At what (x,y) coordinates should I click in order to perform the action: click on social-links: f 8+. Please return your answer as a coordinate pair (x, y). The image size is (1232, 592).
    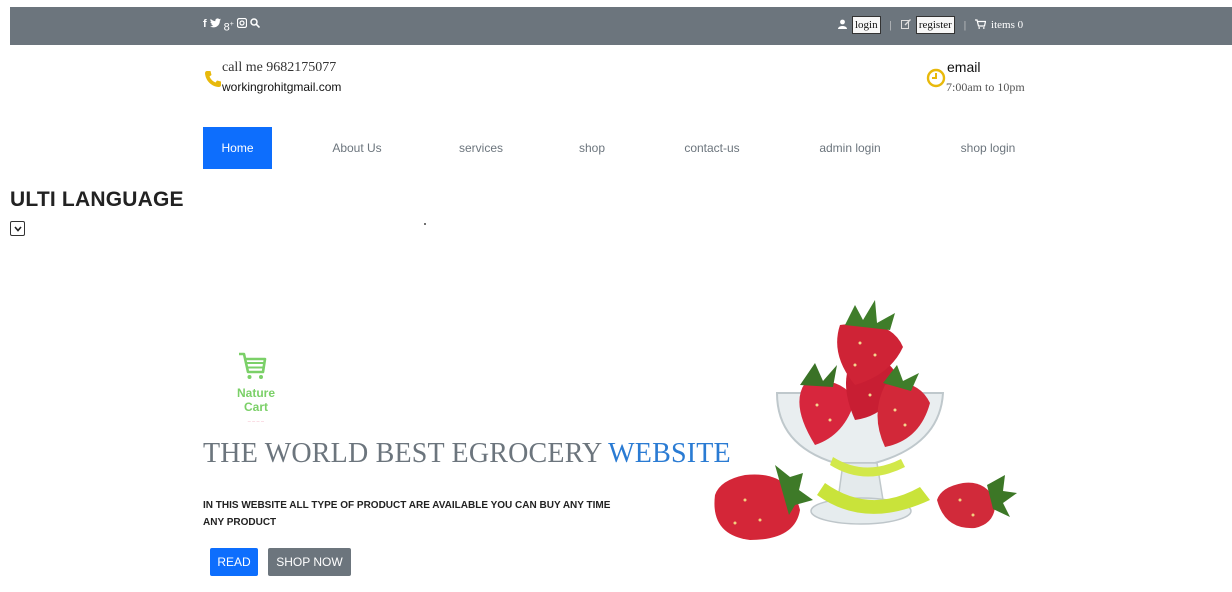
    Looking at the image, I should click on (231, 26).